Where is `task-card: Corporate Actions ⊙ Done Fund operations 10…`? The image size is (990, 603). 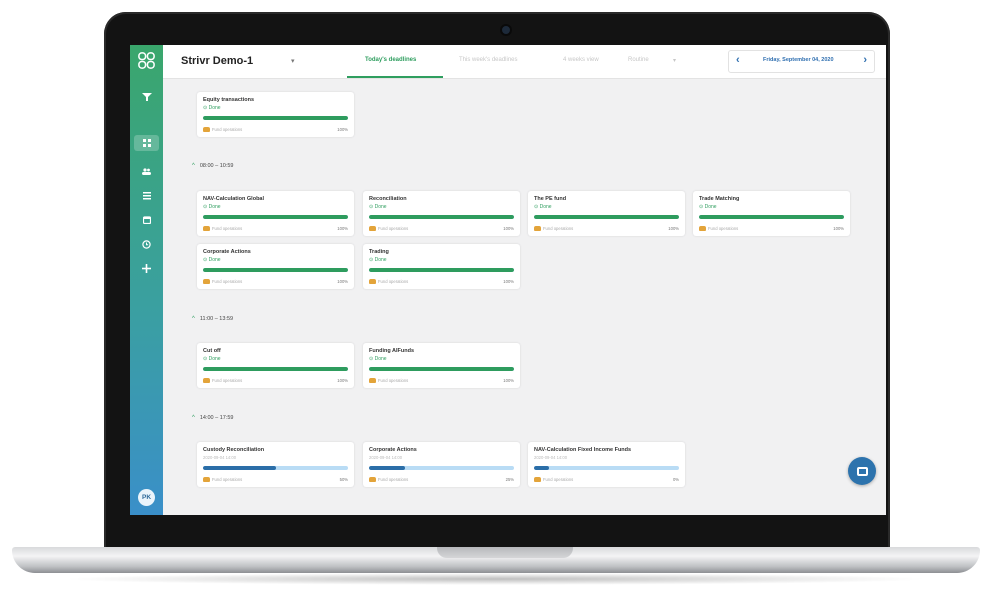
task-card: Corporate Actions ⊙ Done Fund operations 10… is located at coordinates (275, 266).